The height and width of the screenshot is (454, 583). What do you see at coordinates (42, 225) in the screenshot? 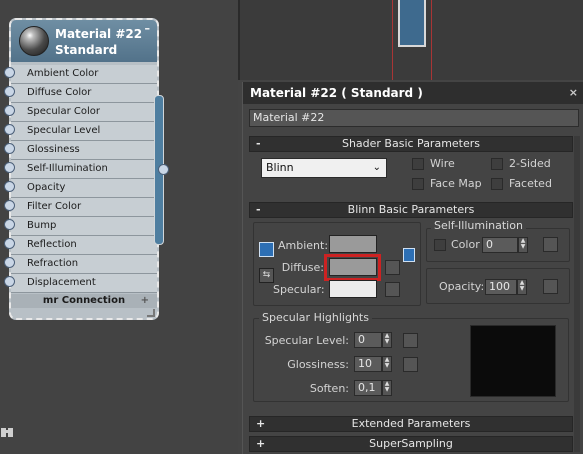
I see `slot-label: Bump` at bounding box center [42, 225].